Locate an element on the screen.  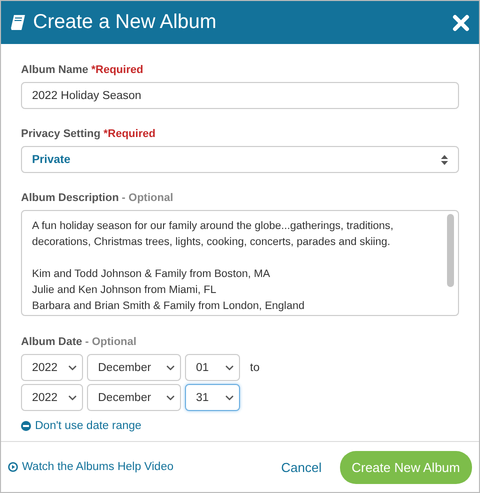
scrollbar-thumb is located at coordinates (450, 250).